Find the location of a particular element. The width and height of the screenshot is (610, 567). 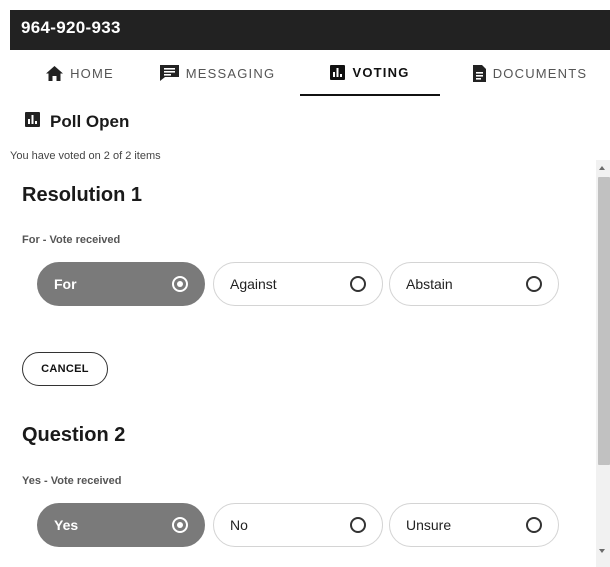

voted-summary: You have voted on 2 of 2 items is located at coordinates (85, 156).